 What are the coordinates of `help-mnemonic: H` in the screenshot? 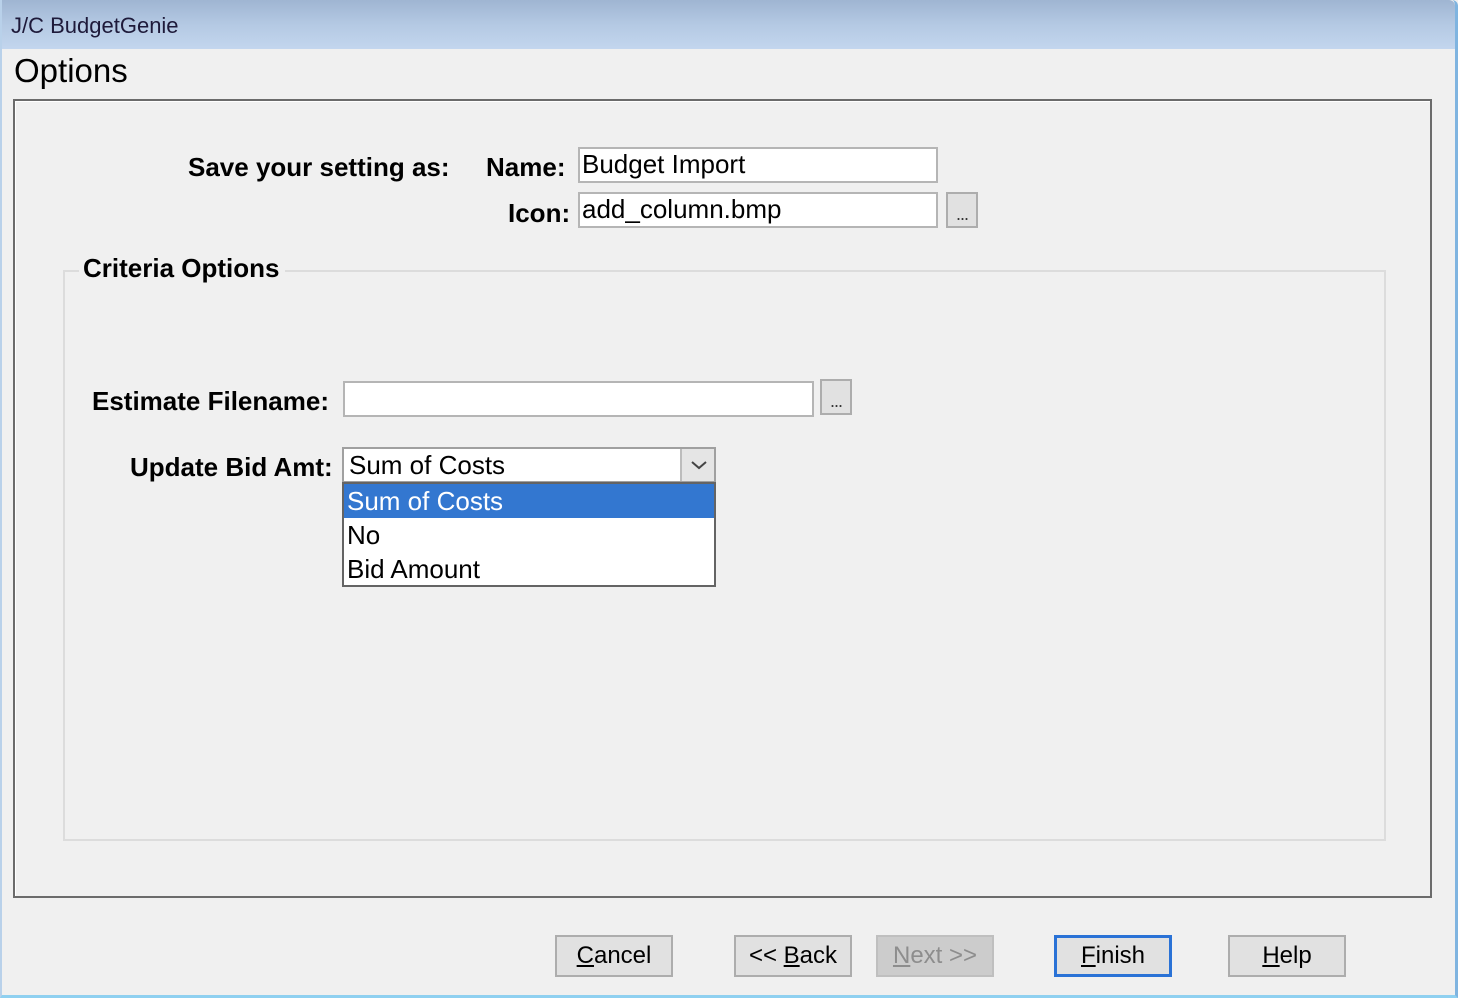 It's located at (1271, 955).